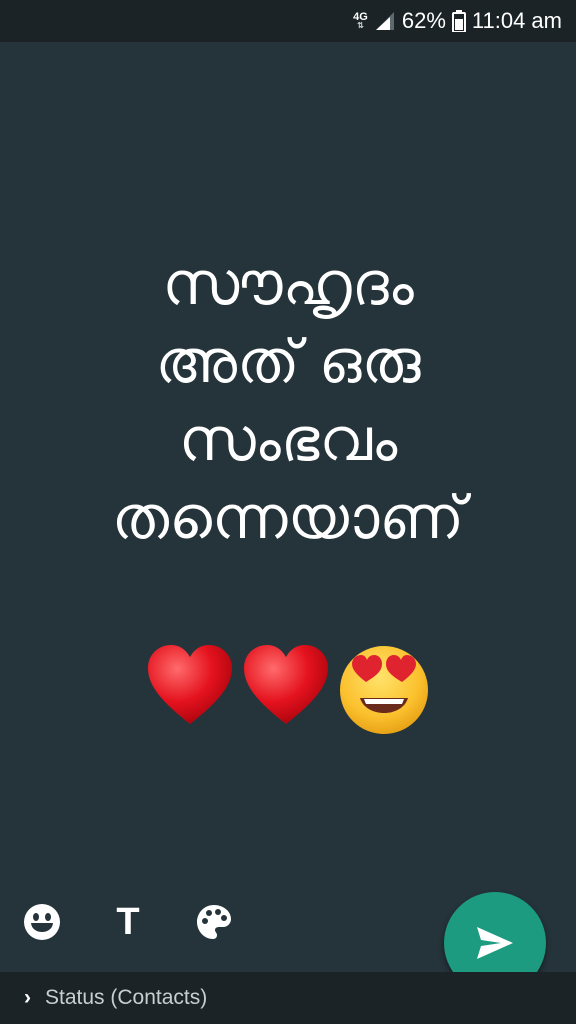 The image size is (576, 1024). What do you see at coordinates (126, 997) in the screenshot?
I see `recipient-label: Status (Contacts)` at bounding box center [126, 997].